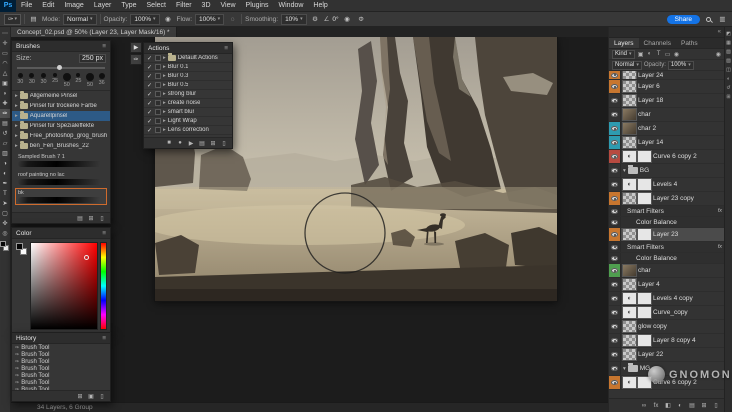  What do you see at coordinates (644, 406) in the screenshot?
I see `link-layers-icon: ∞` at bounding box center [644, 406].